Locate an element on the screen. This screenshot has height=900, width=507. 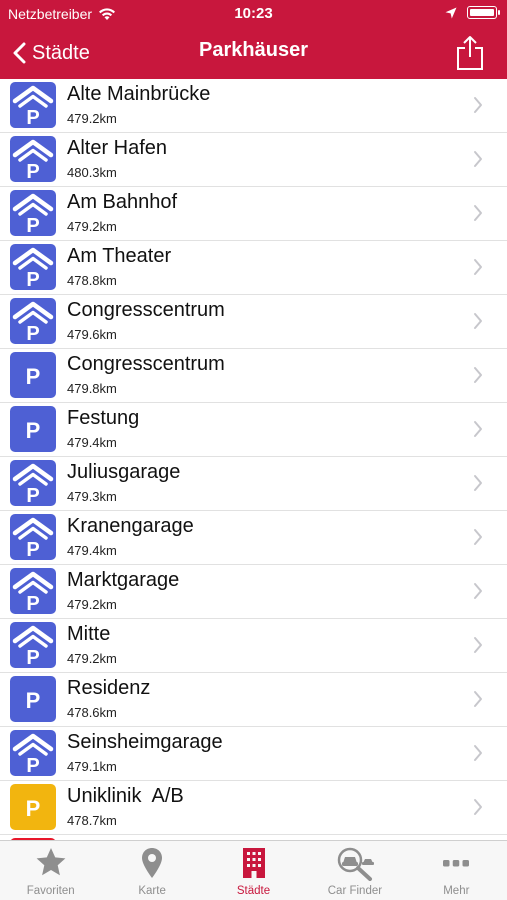
tab-label: Städte is located at coordinates (253, 891).